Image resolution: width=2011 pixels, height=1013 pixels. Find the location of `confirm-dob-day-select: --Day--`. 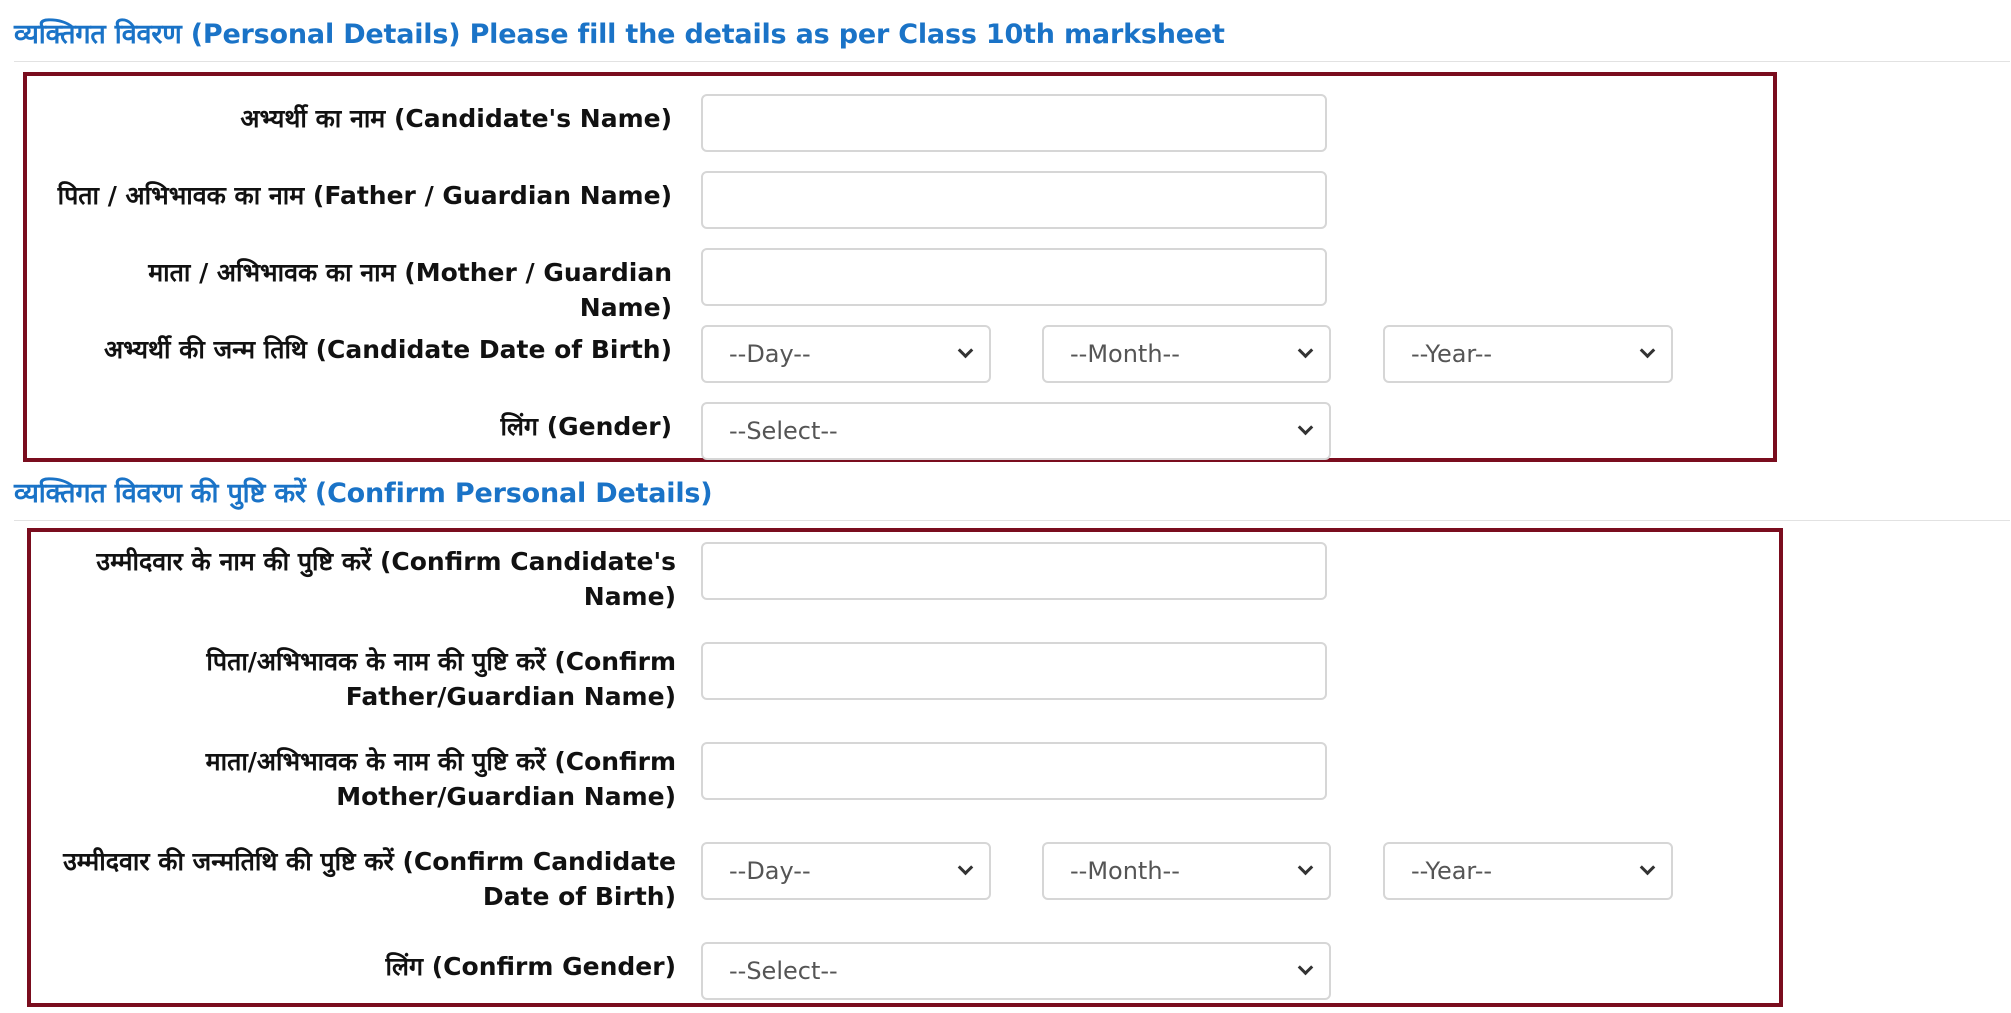

confirm-dob-day-select: --Day-- is located at coordinates (846, 871).